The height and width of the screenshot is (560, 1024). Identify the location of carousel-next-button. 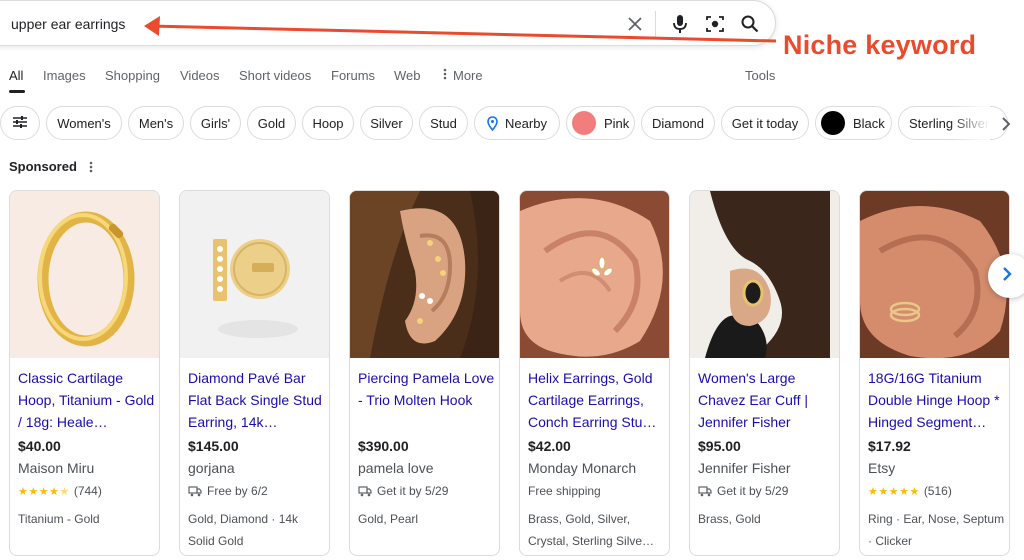
(1006, 276).